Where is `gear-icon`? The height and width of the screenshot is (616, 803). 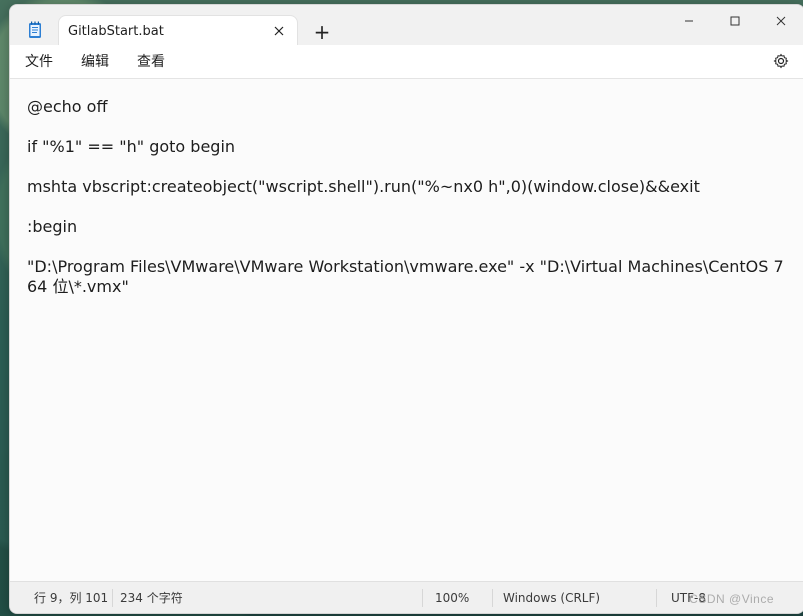
gear-icon is located at coordinates (781, 61).